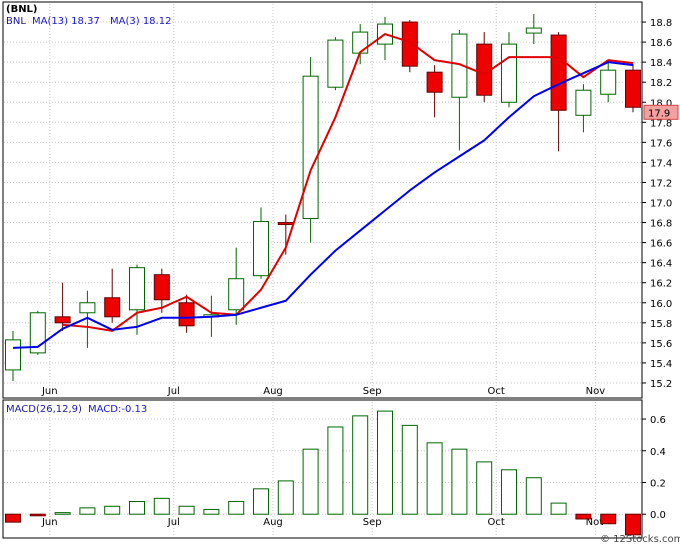  I want to click on price-y-tick-label: 16.0, so click(661, 304).